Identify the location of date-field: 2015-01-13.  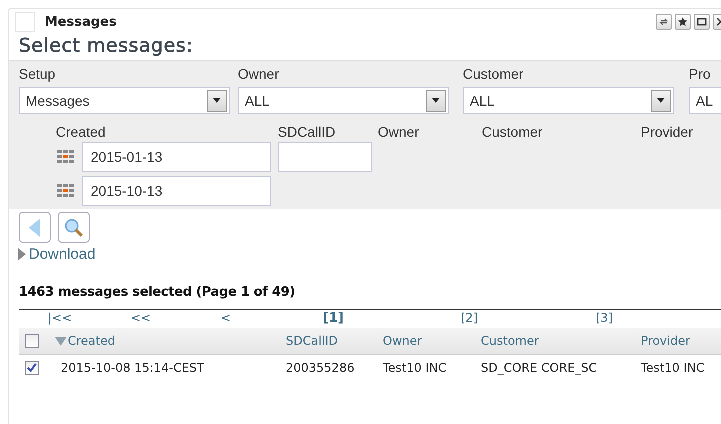
(176, 157).